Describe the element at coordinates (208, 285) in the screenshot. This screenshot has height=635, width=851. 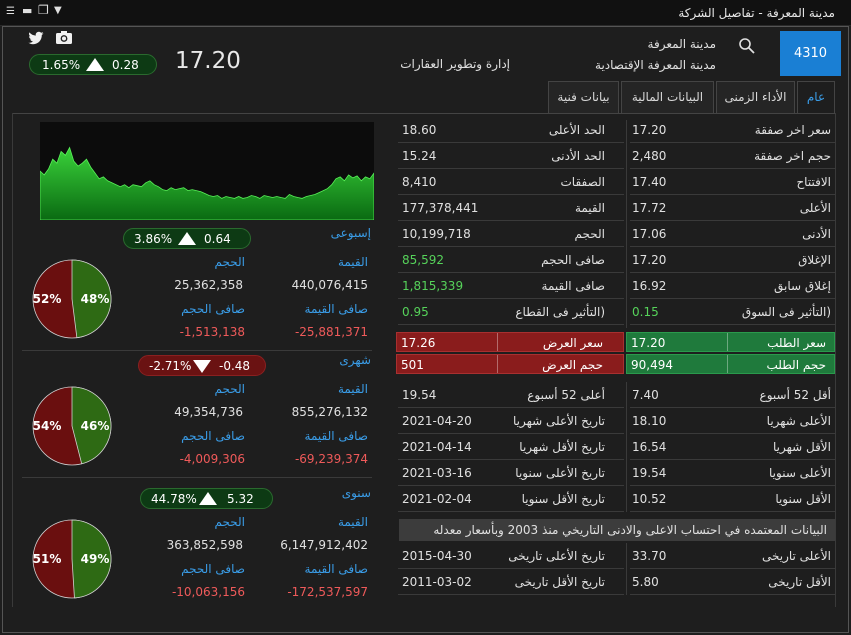
I see `period-volume: 25,362,358` at that location.